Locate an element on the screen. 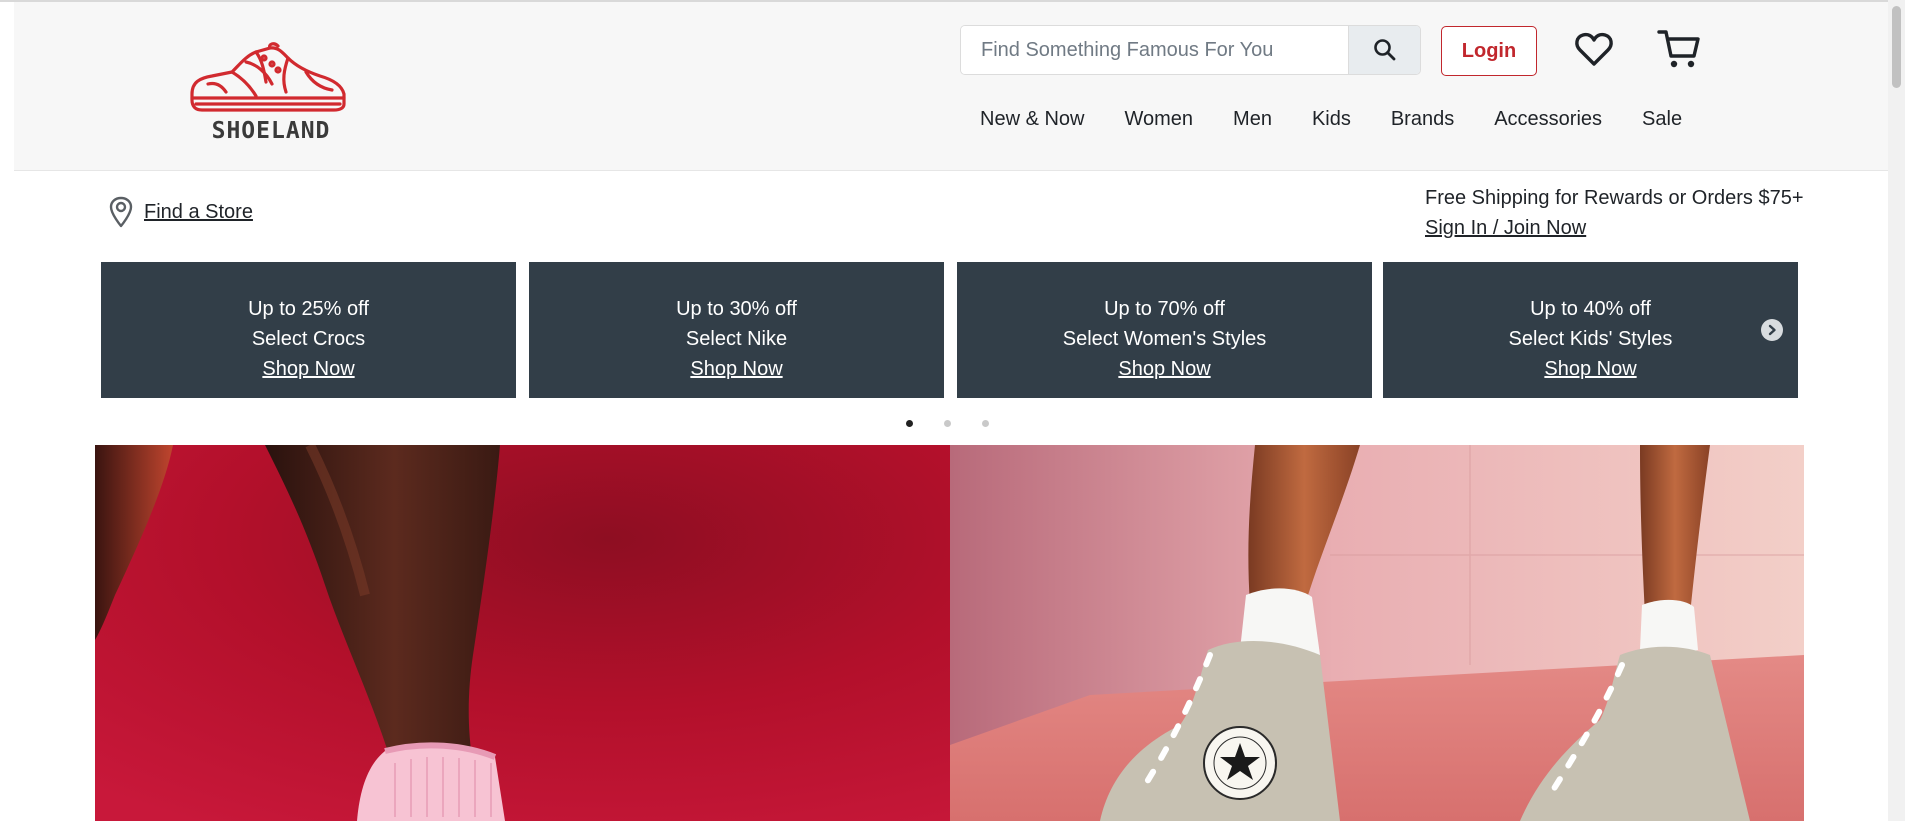 This screenshot has width=1905, height=821. promo-card: Up to 25% off Select Crocs Shop Now is located at coordinates (308, 330).